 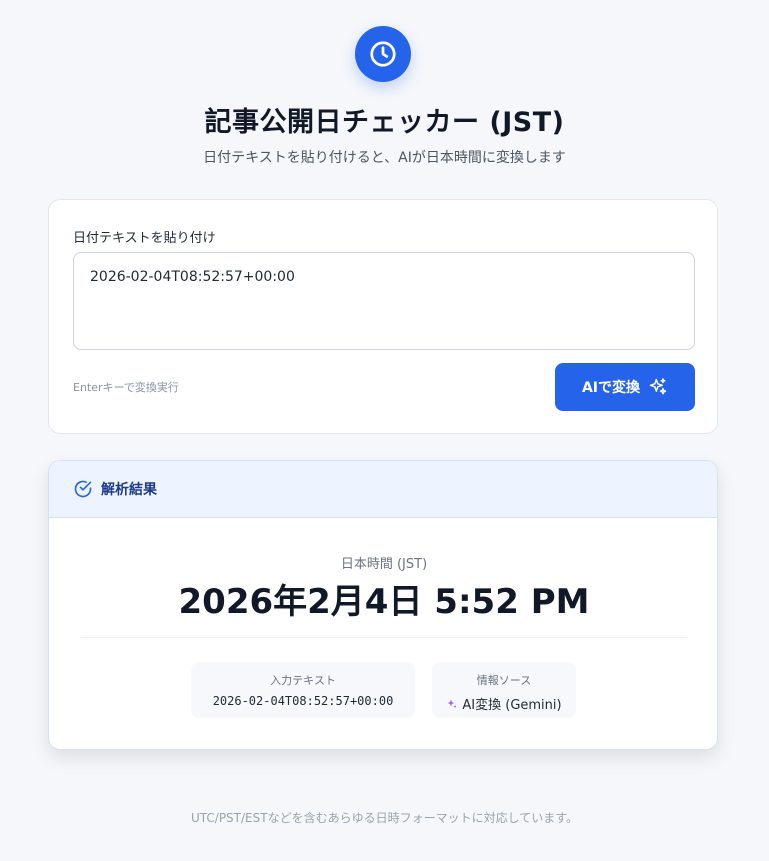 I want to click on source-label: 情報ソース, so click(x=504, y=680).